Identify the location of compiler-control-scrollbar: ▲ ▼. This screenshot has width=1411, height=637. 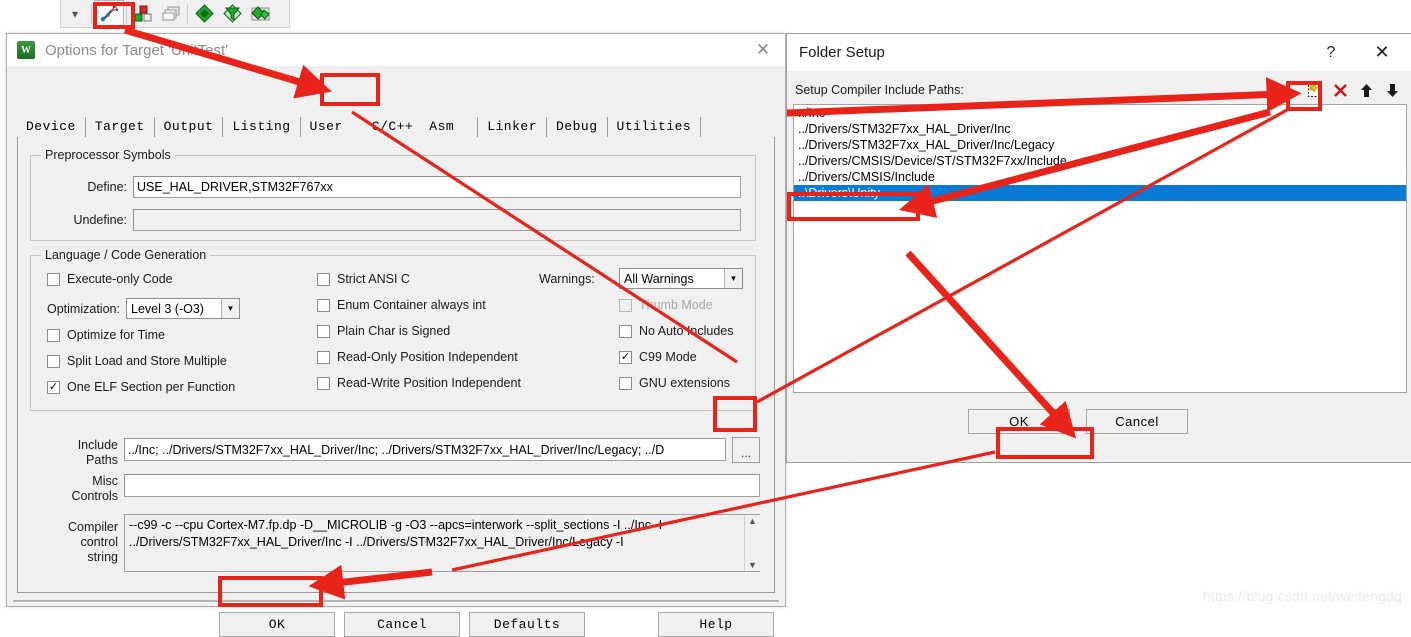
(752, 543).